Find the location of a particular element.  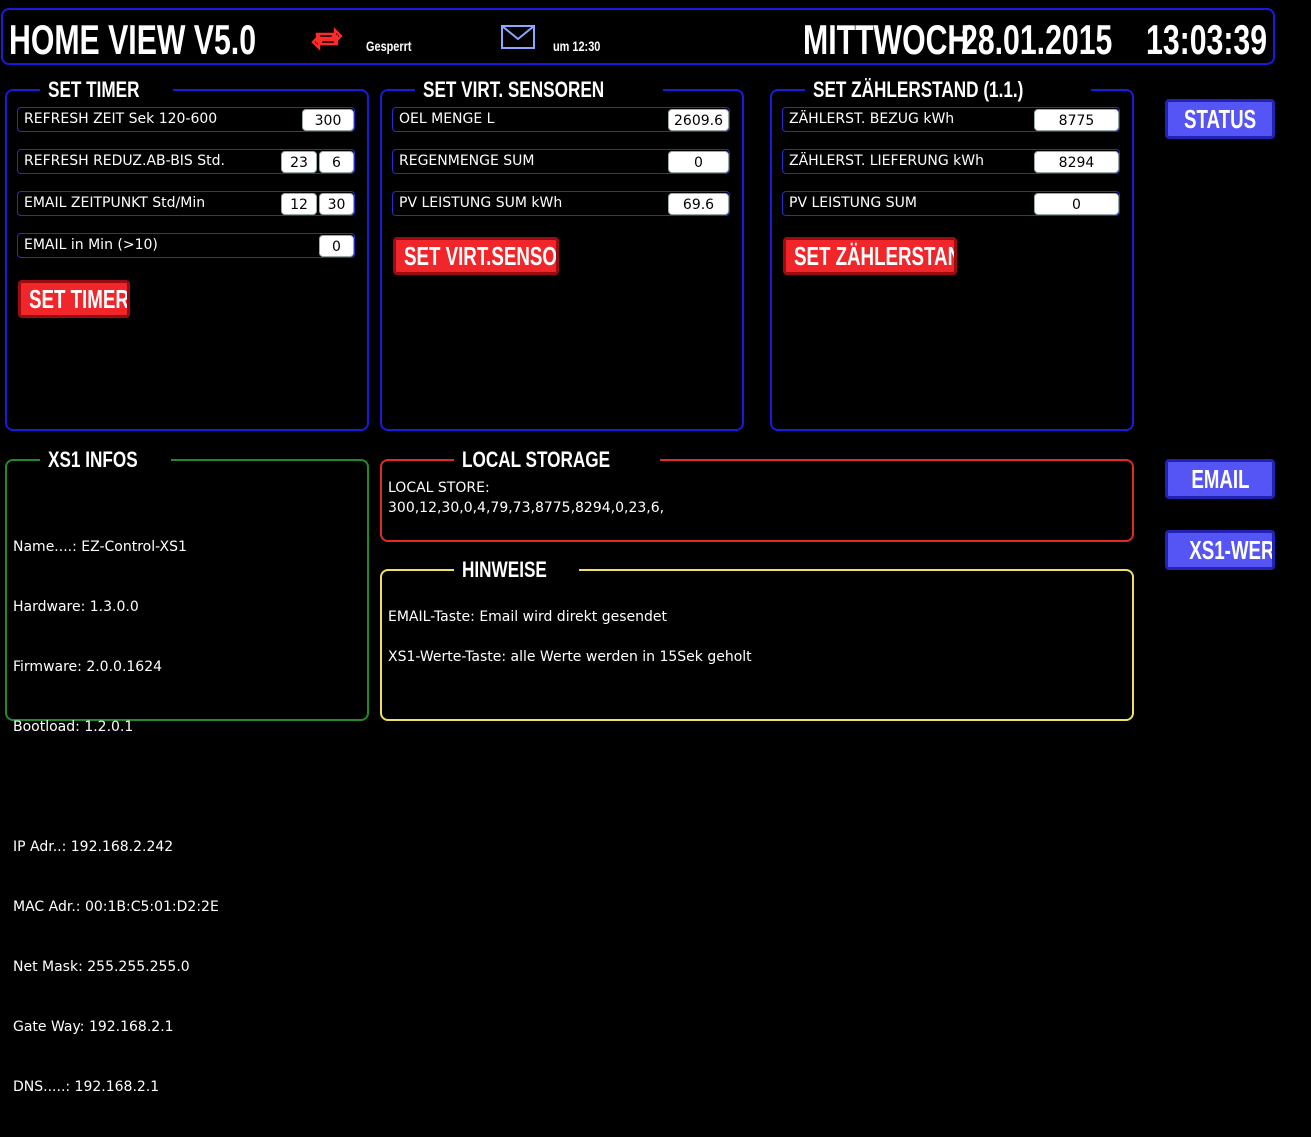

mail-icon is located at coordinates (518, 37).